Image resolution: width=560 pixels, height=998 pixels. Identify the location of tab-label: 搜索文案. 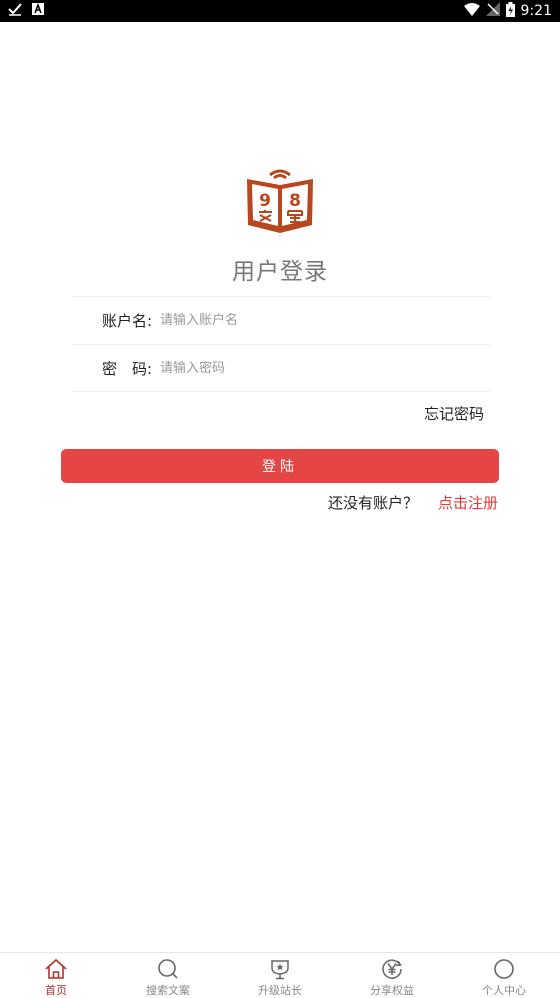
(168, 990).